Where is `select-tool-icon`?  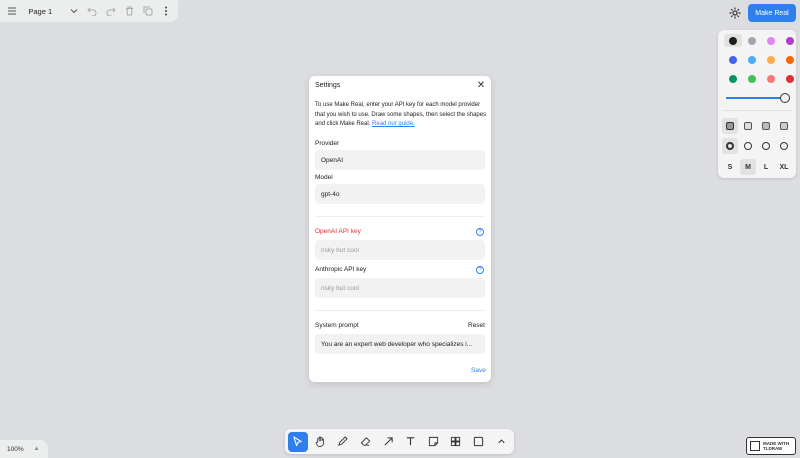
select-tool-icon is located at coordinates (298, 441).